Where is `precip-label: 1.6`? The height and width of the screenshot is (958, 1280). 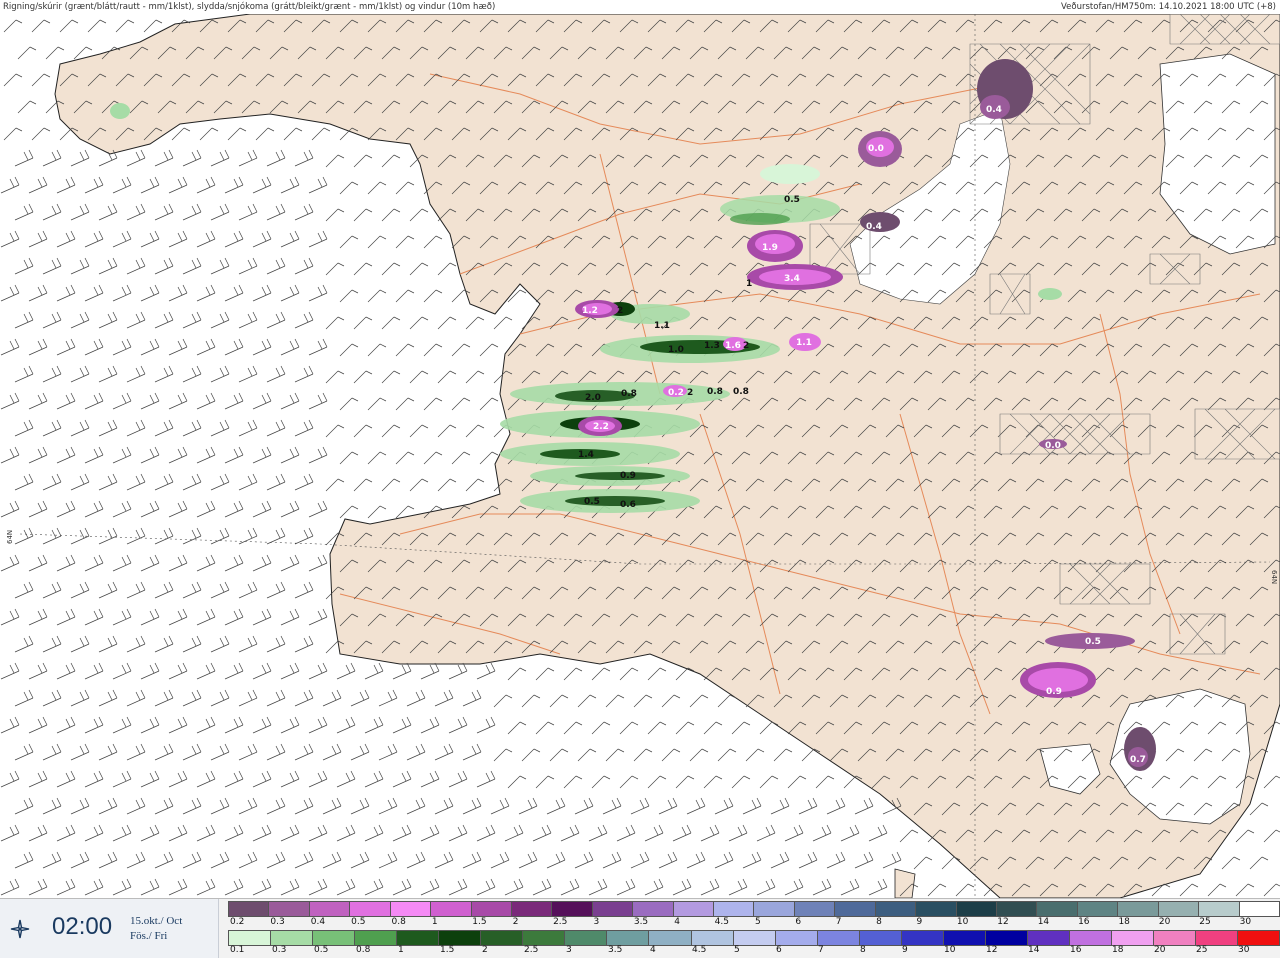 precip-label: 1.6 is located at coordinates (733, 346).